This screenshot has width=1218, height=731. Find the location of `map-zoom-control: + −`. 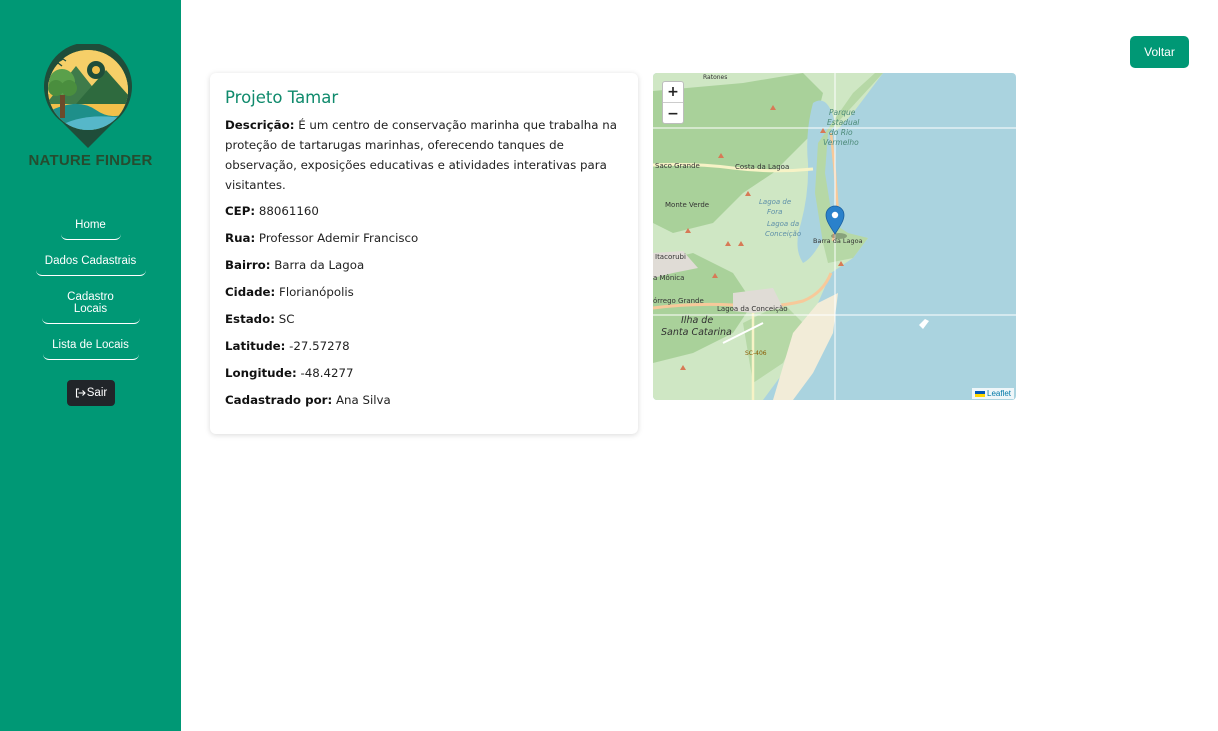

map-zoom-control: + − is located at coordinates (673, 102).